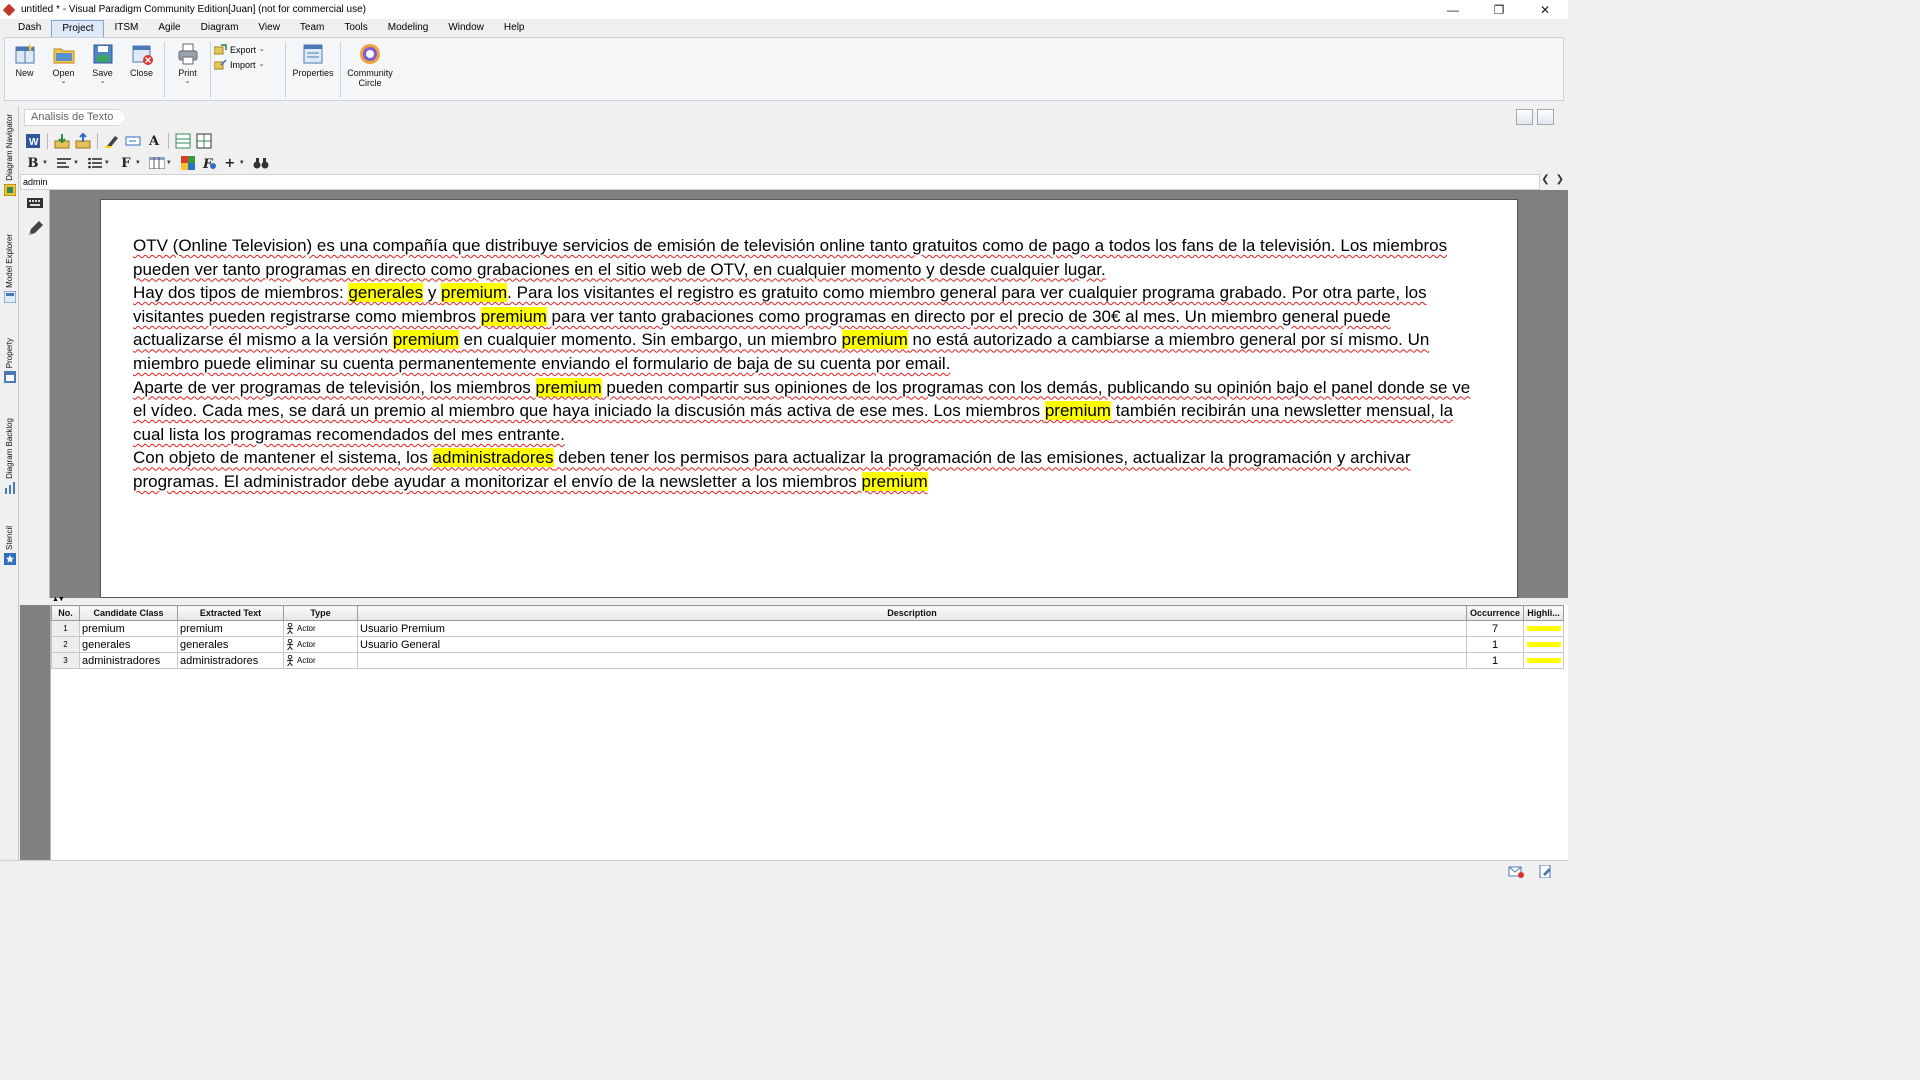 This screenshot has height=1080, width=1920. Describe the element at coordinates (187, 64) in the screenshot. I see `print-button: Print ⌄` at that location.